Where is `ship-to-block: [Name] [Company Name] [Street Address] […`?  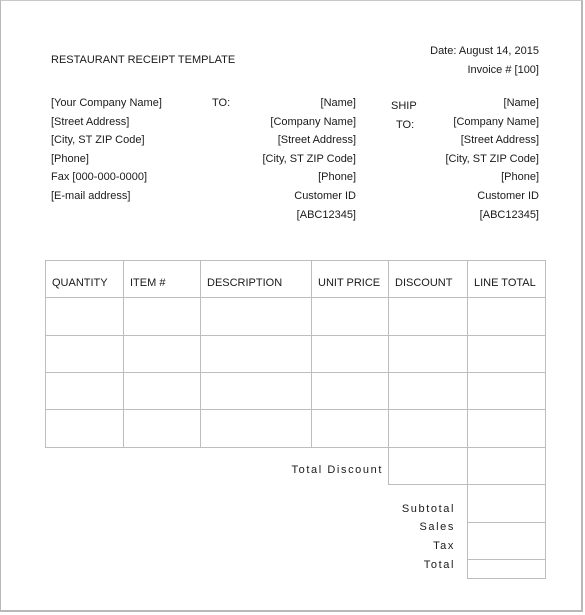 ship-to-block: [Name] [Company Name] [Street Address] [… is located at coordinates (492, 162).